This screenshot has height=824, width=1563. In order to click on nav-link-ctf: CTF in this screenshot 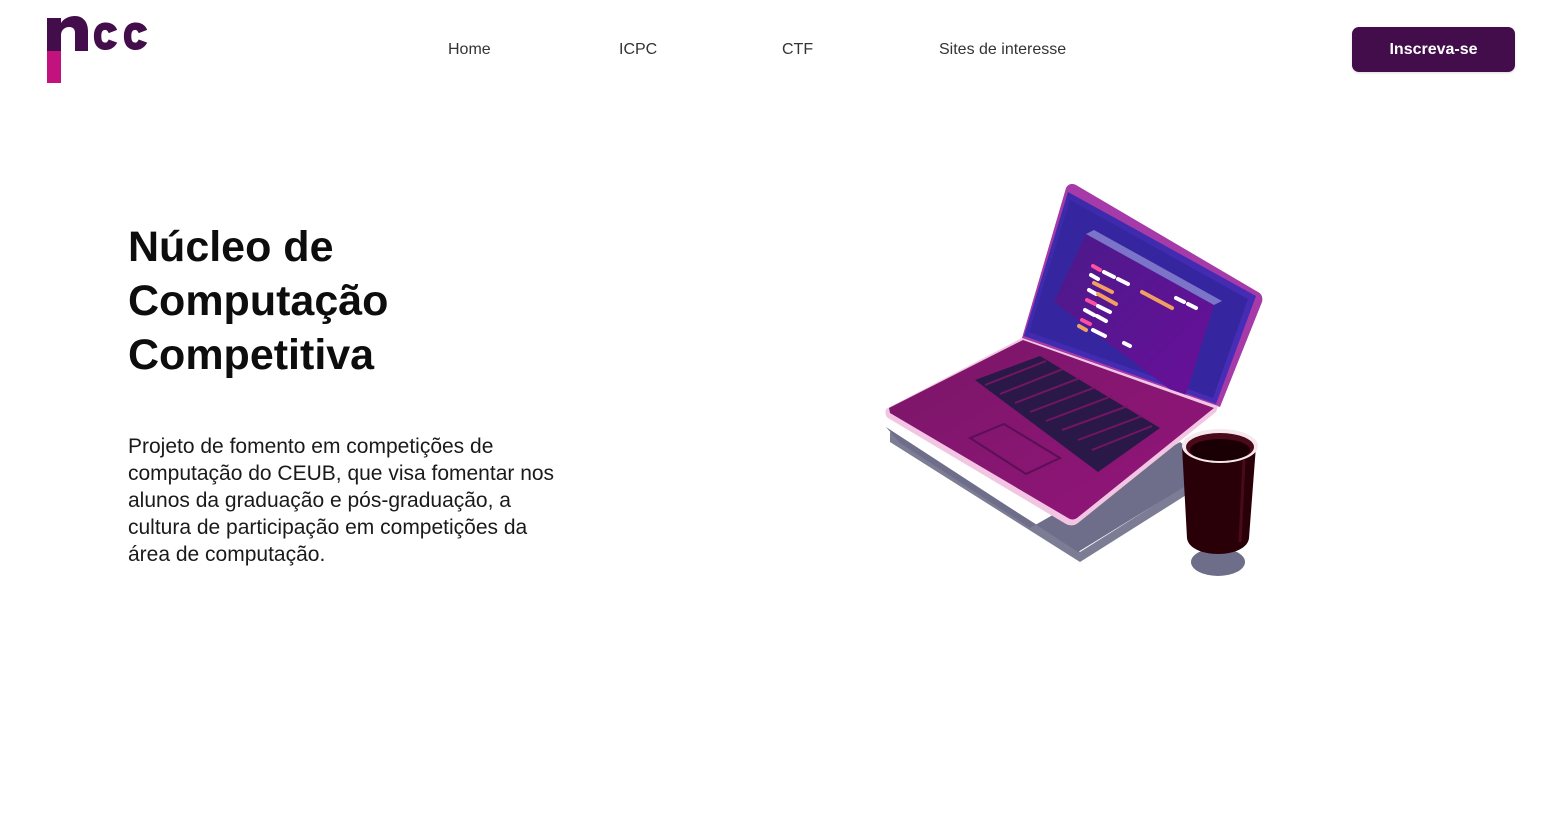, I will do `click(797, 50)`.